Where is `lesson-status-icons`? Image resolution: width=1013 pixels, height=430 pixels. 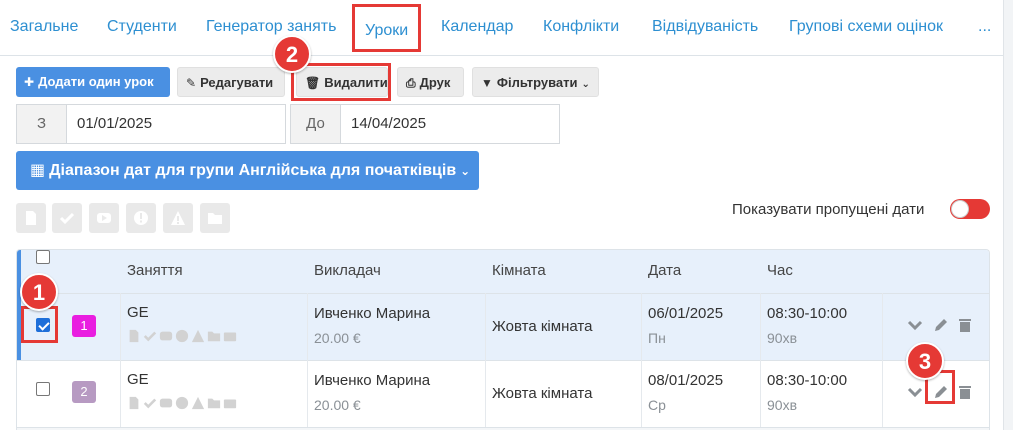 lesson-status-icons is located at coordinates (183, 336).